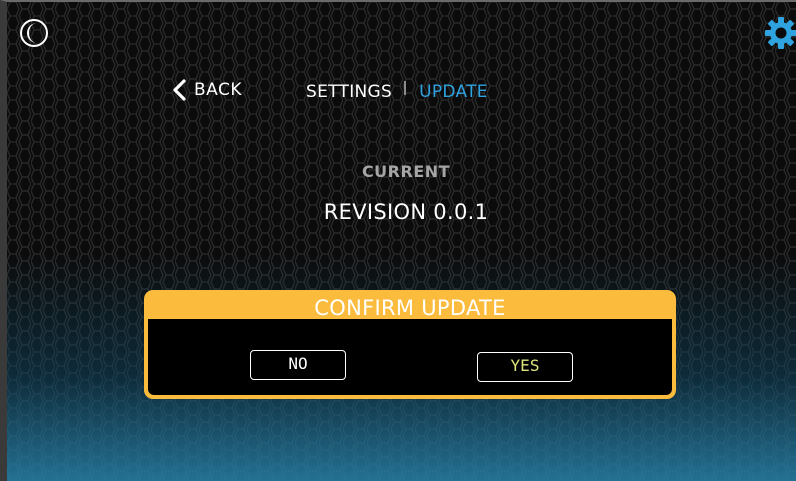  Describe the element at coordinates (34, 33) in the screenshot. I see `moon-icon` at that location.